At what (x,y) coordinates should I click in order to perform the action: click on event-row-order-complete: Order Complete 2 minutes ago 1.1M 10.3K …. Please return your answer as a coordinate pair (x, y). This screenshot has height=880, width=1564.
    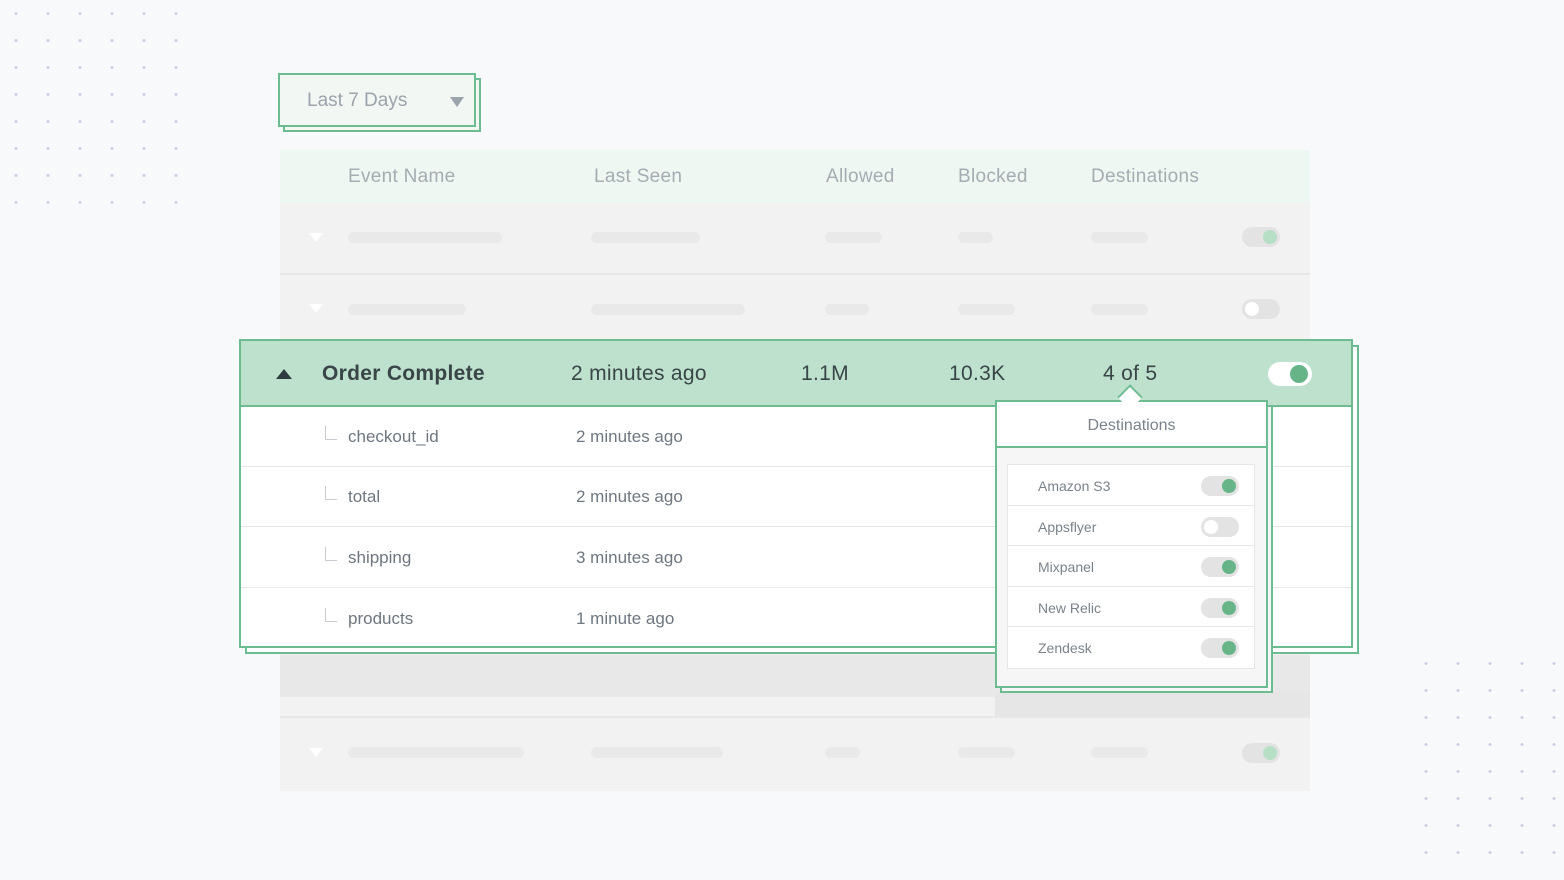
    Looking at the image, I should click on (796, 374).